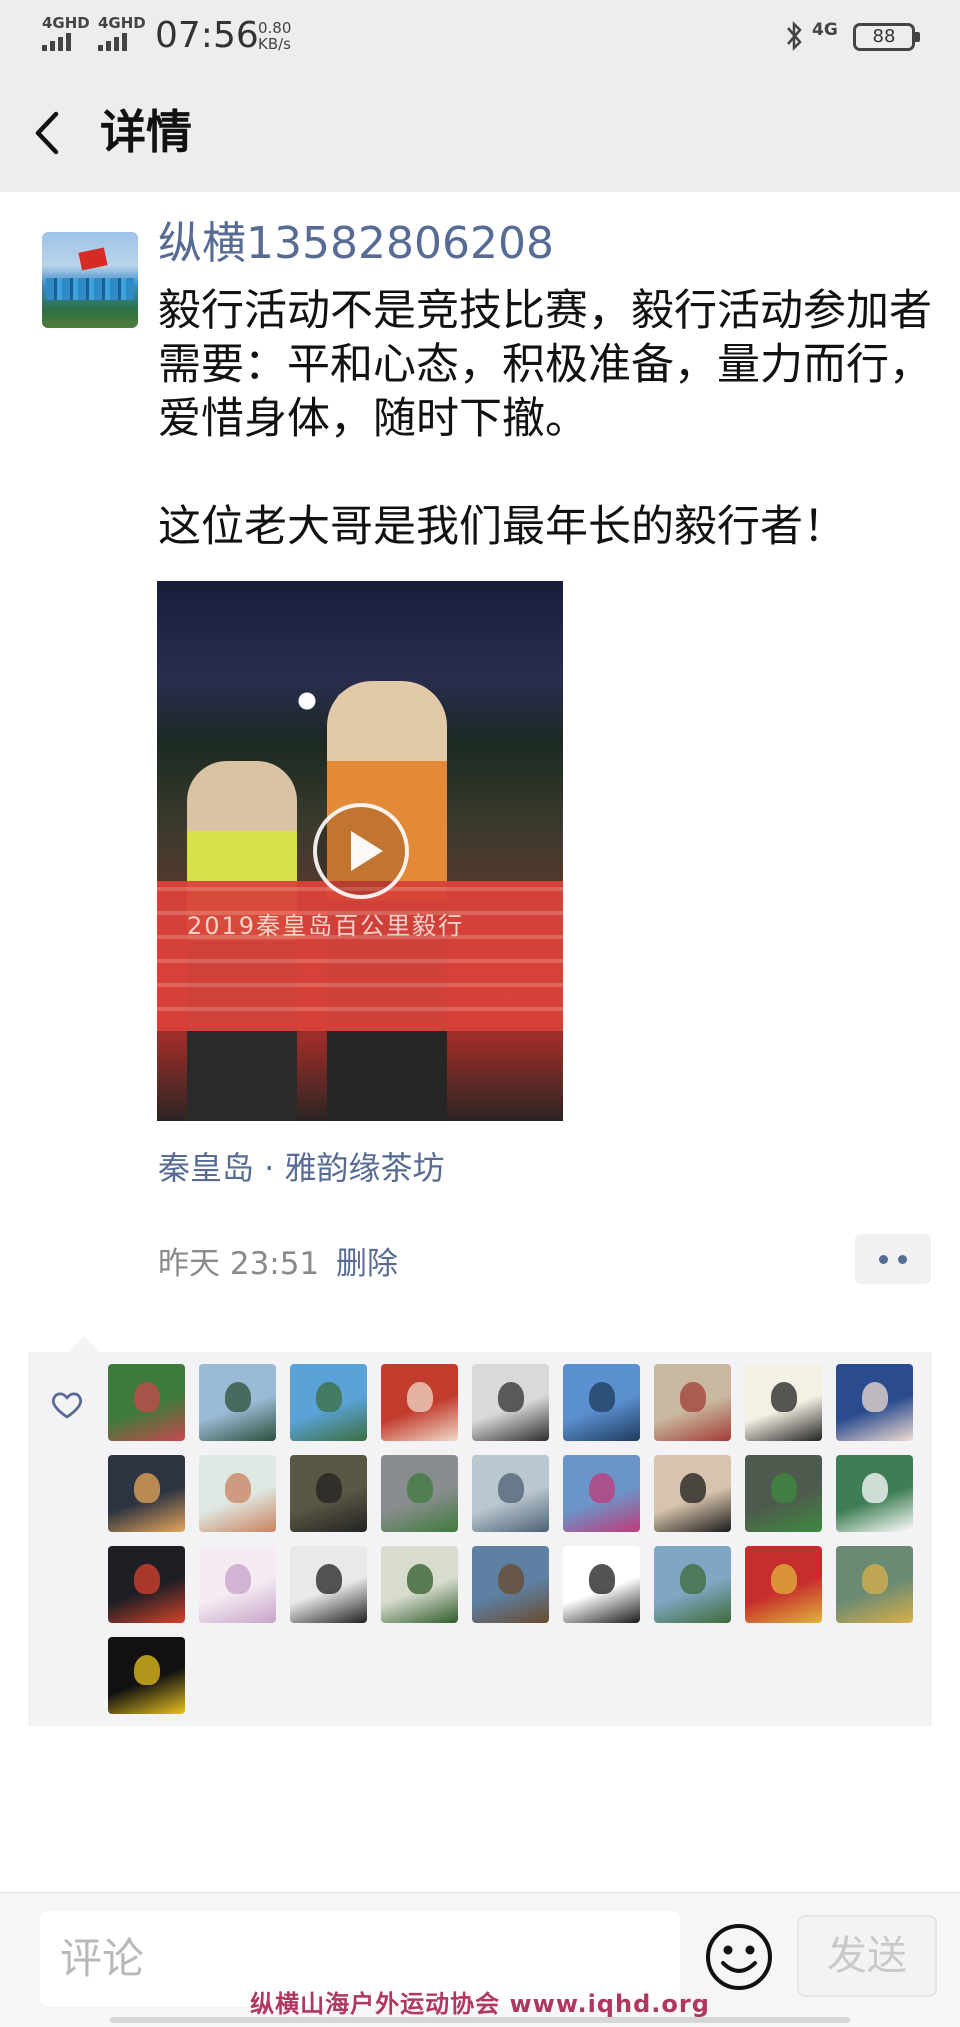  I want to click on battery-icon: 88, so click(886, 37).